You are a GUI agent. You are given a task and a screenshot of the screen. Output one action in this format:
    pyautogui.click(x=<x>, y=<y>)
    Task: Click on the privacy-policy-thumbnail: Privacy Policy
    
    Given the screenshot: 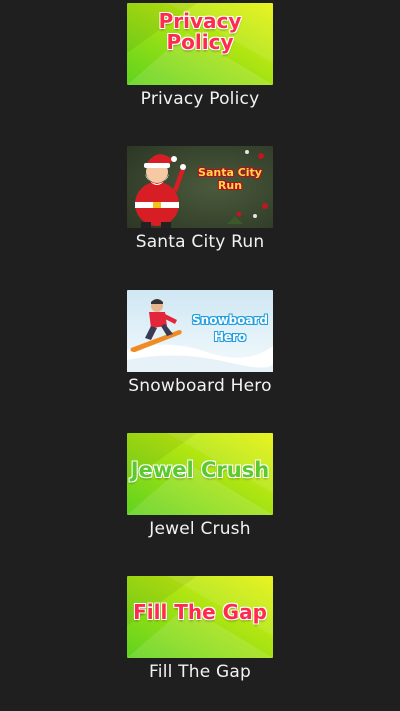 What is the action you would take?
    pyautogui.click(x=200, y=44)
    